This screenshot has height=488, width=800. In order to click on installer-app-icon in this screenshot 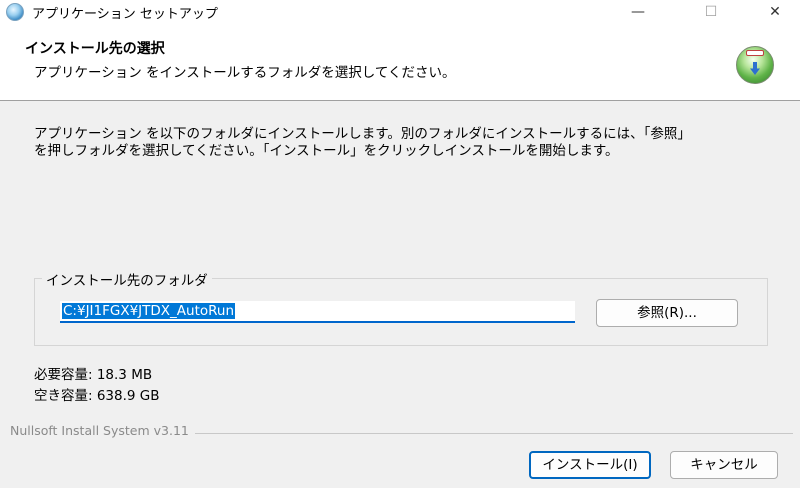, I will do `click(15, 12)`.